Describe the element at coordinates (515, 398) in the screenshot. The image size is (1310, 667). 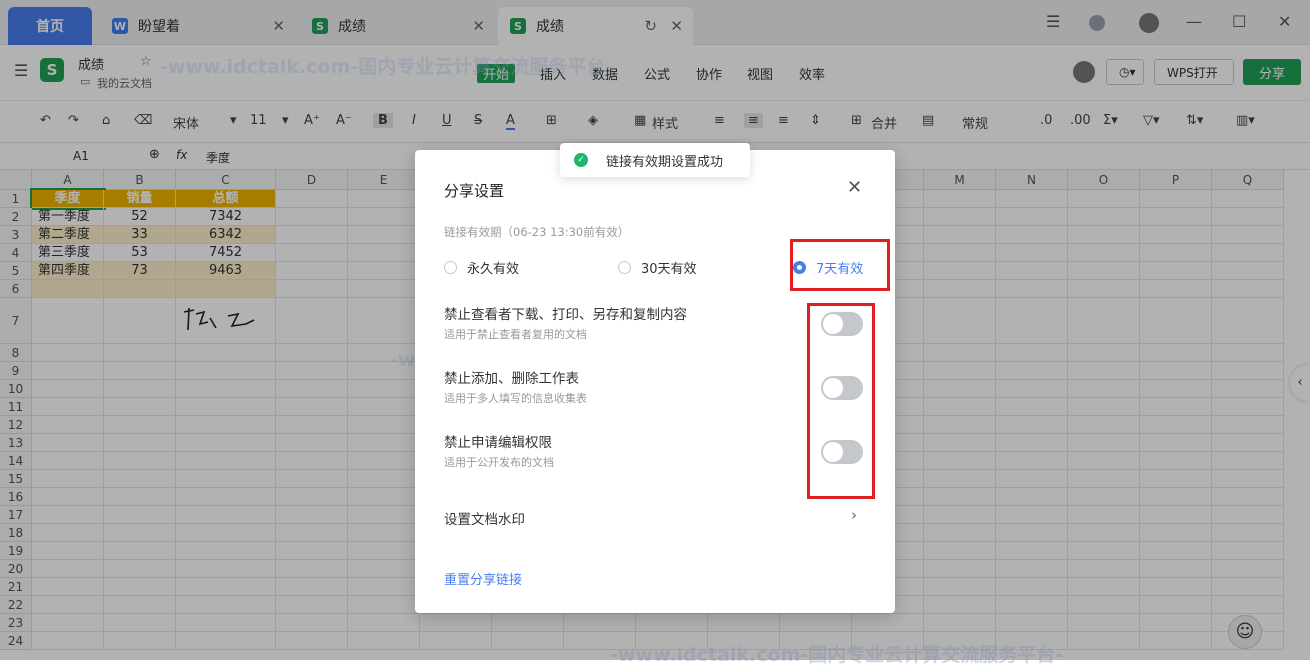
I see `toggle-desc-no-sheet-edit: 适用于多人填写的信息收集表` at that location.